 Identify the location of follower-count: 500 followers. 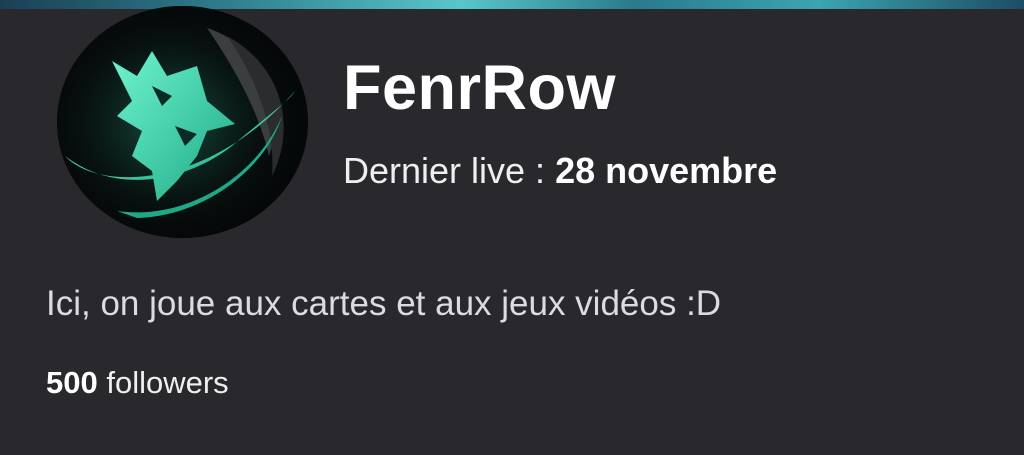
(137, 383).